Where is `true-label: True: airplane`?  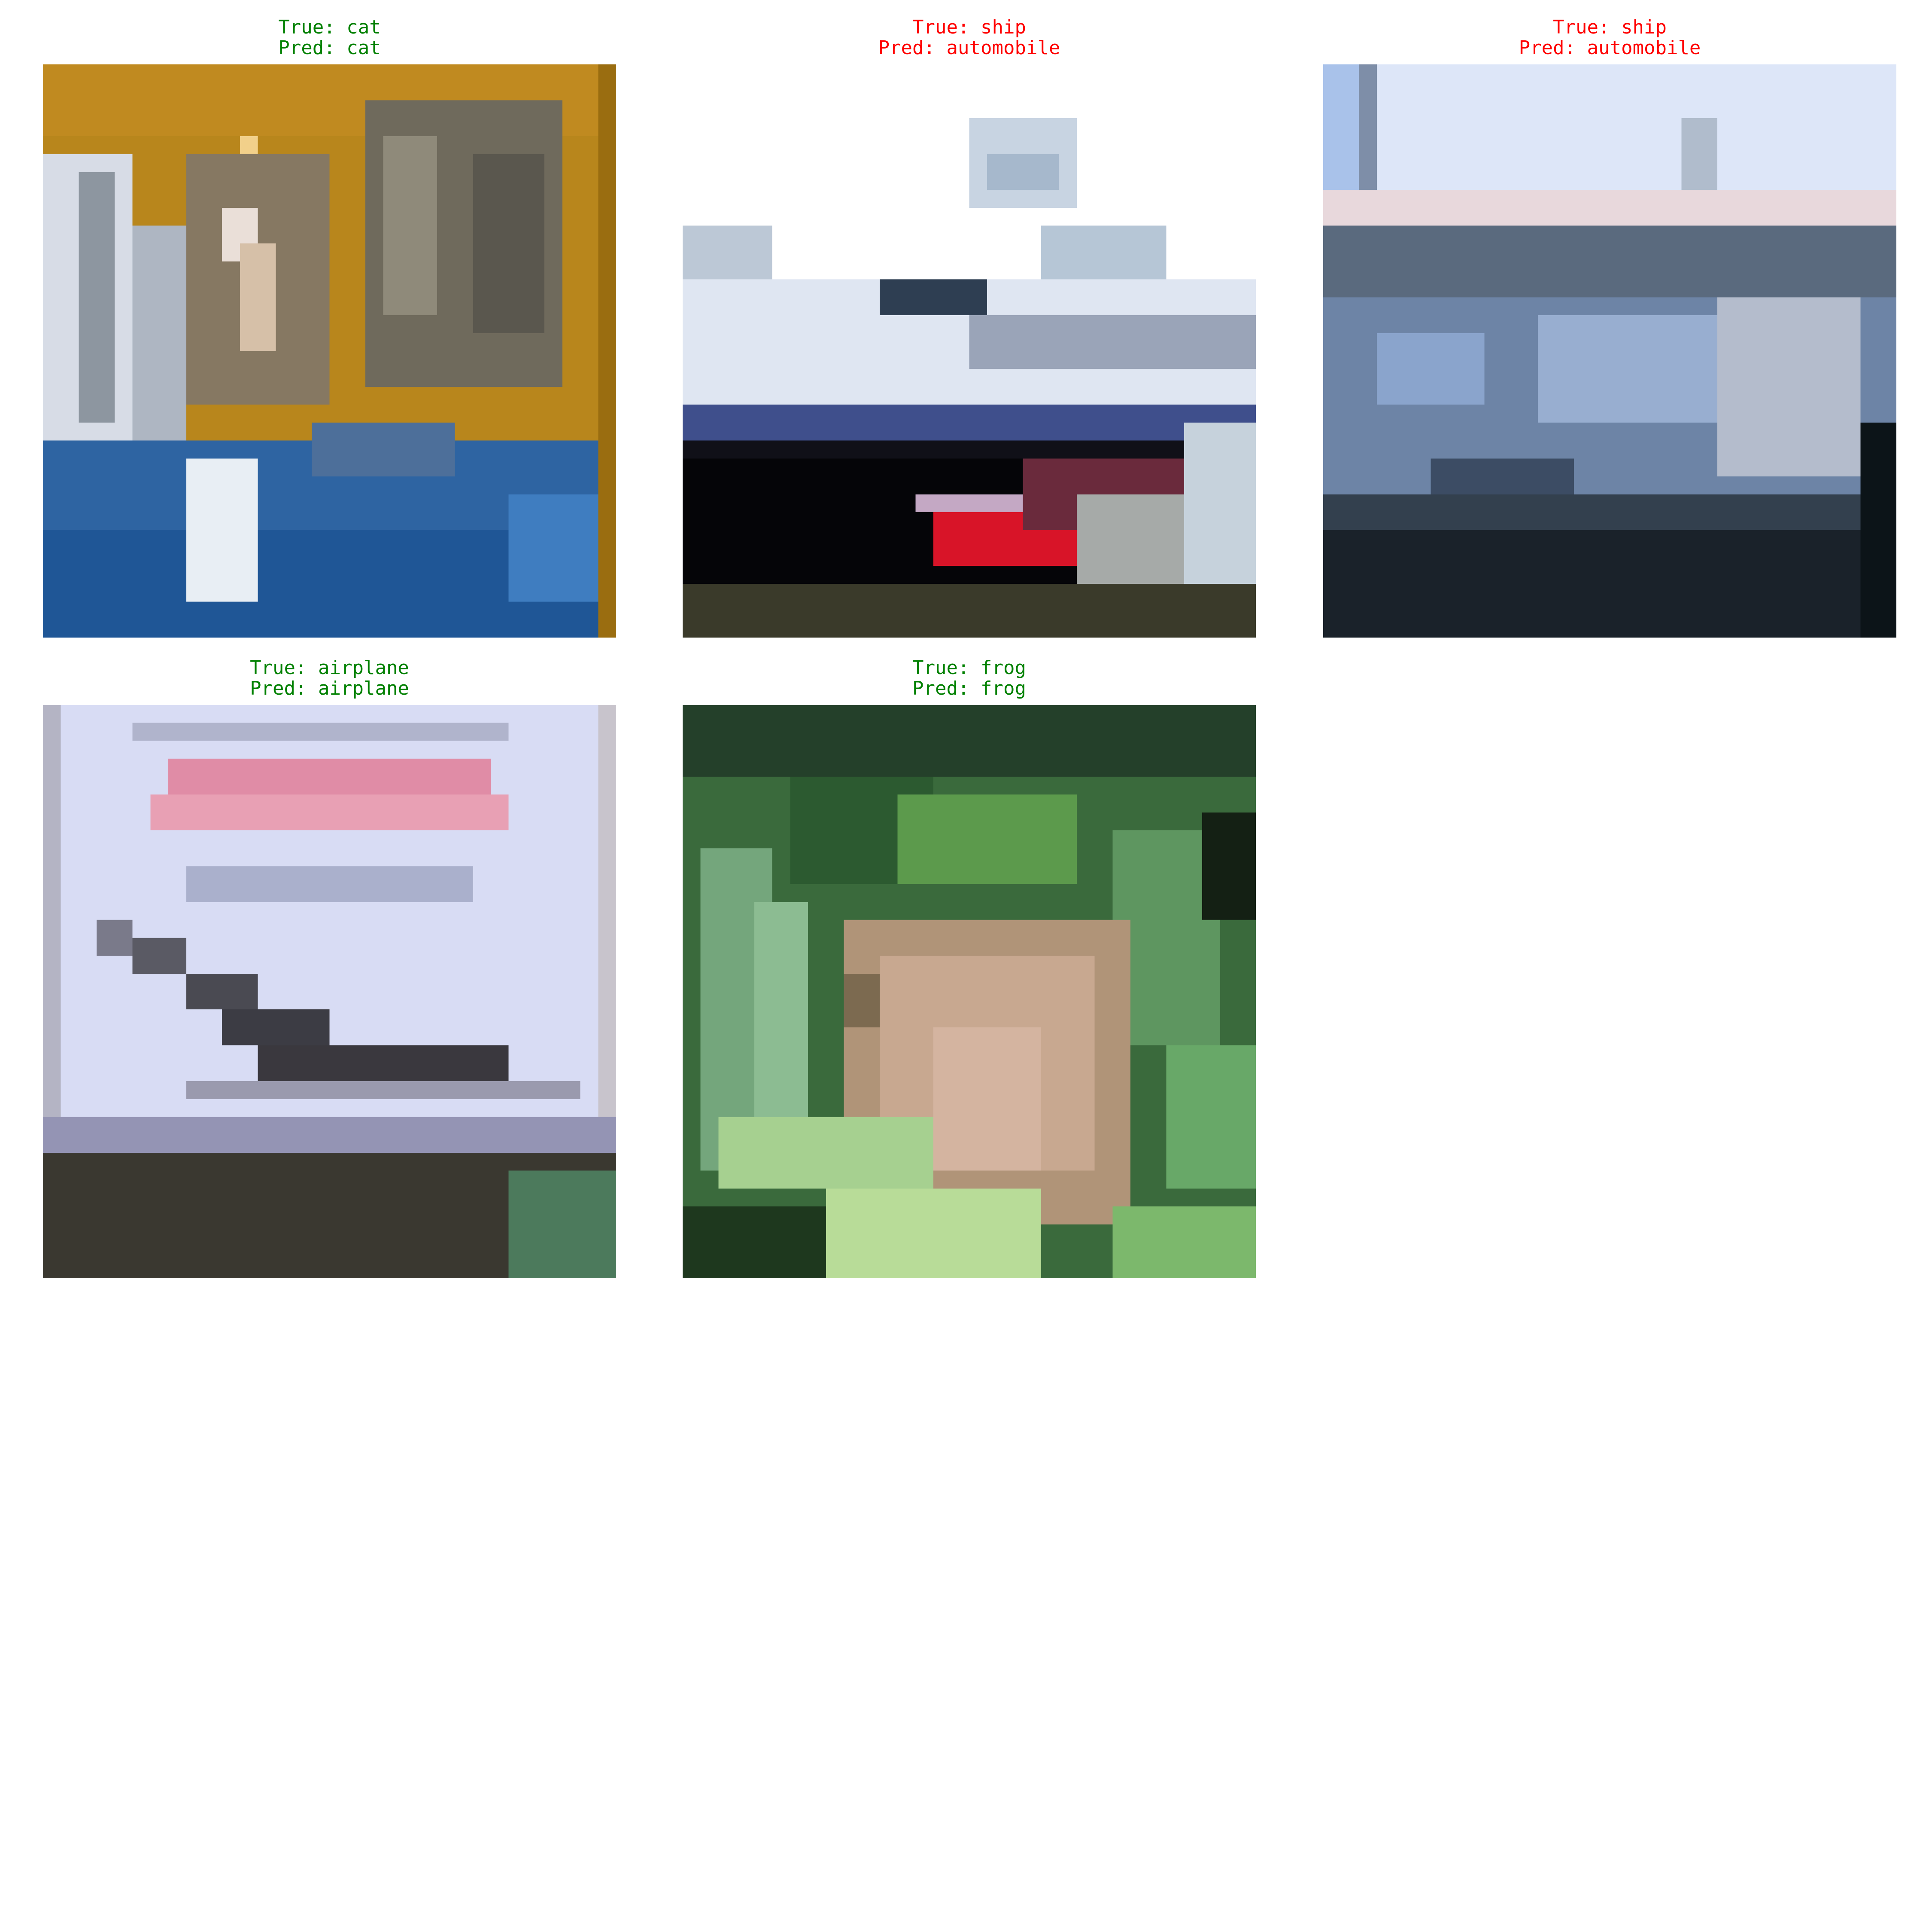
true-label: True: airplane is located at coordinates (329, 668).